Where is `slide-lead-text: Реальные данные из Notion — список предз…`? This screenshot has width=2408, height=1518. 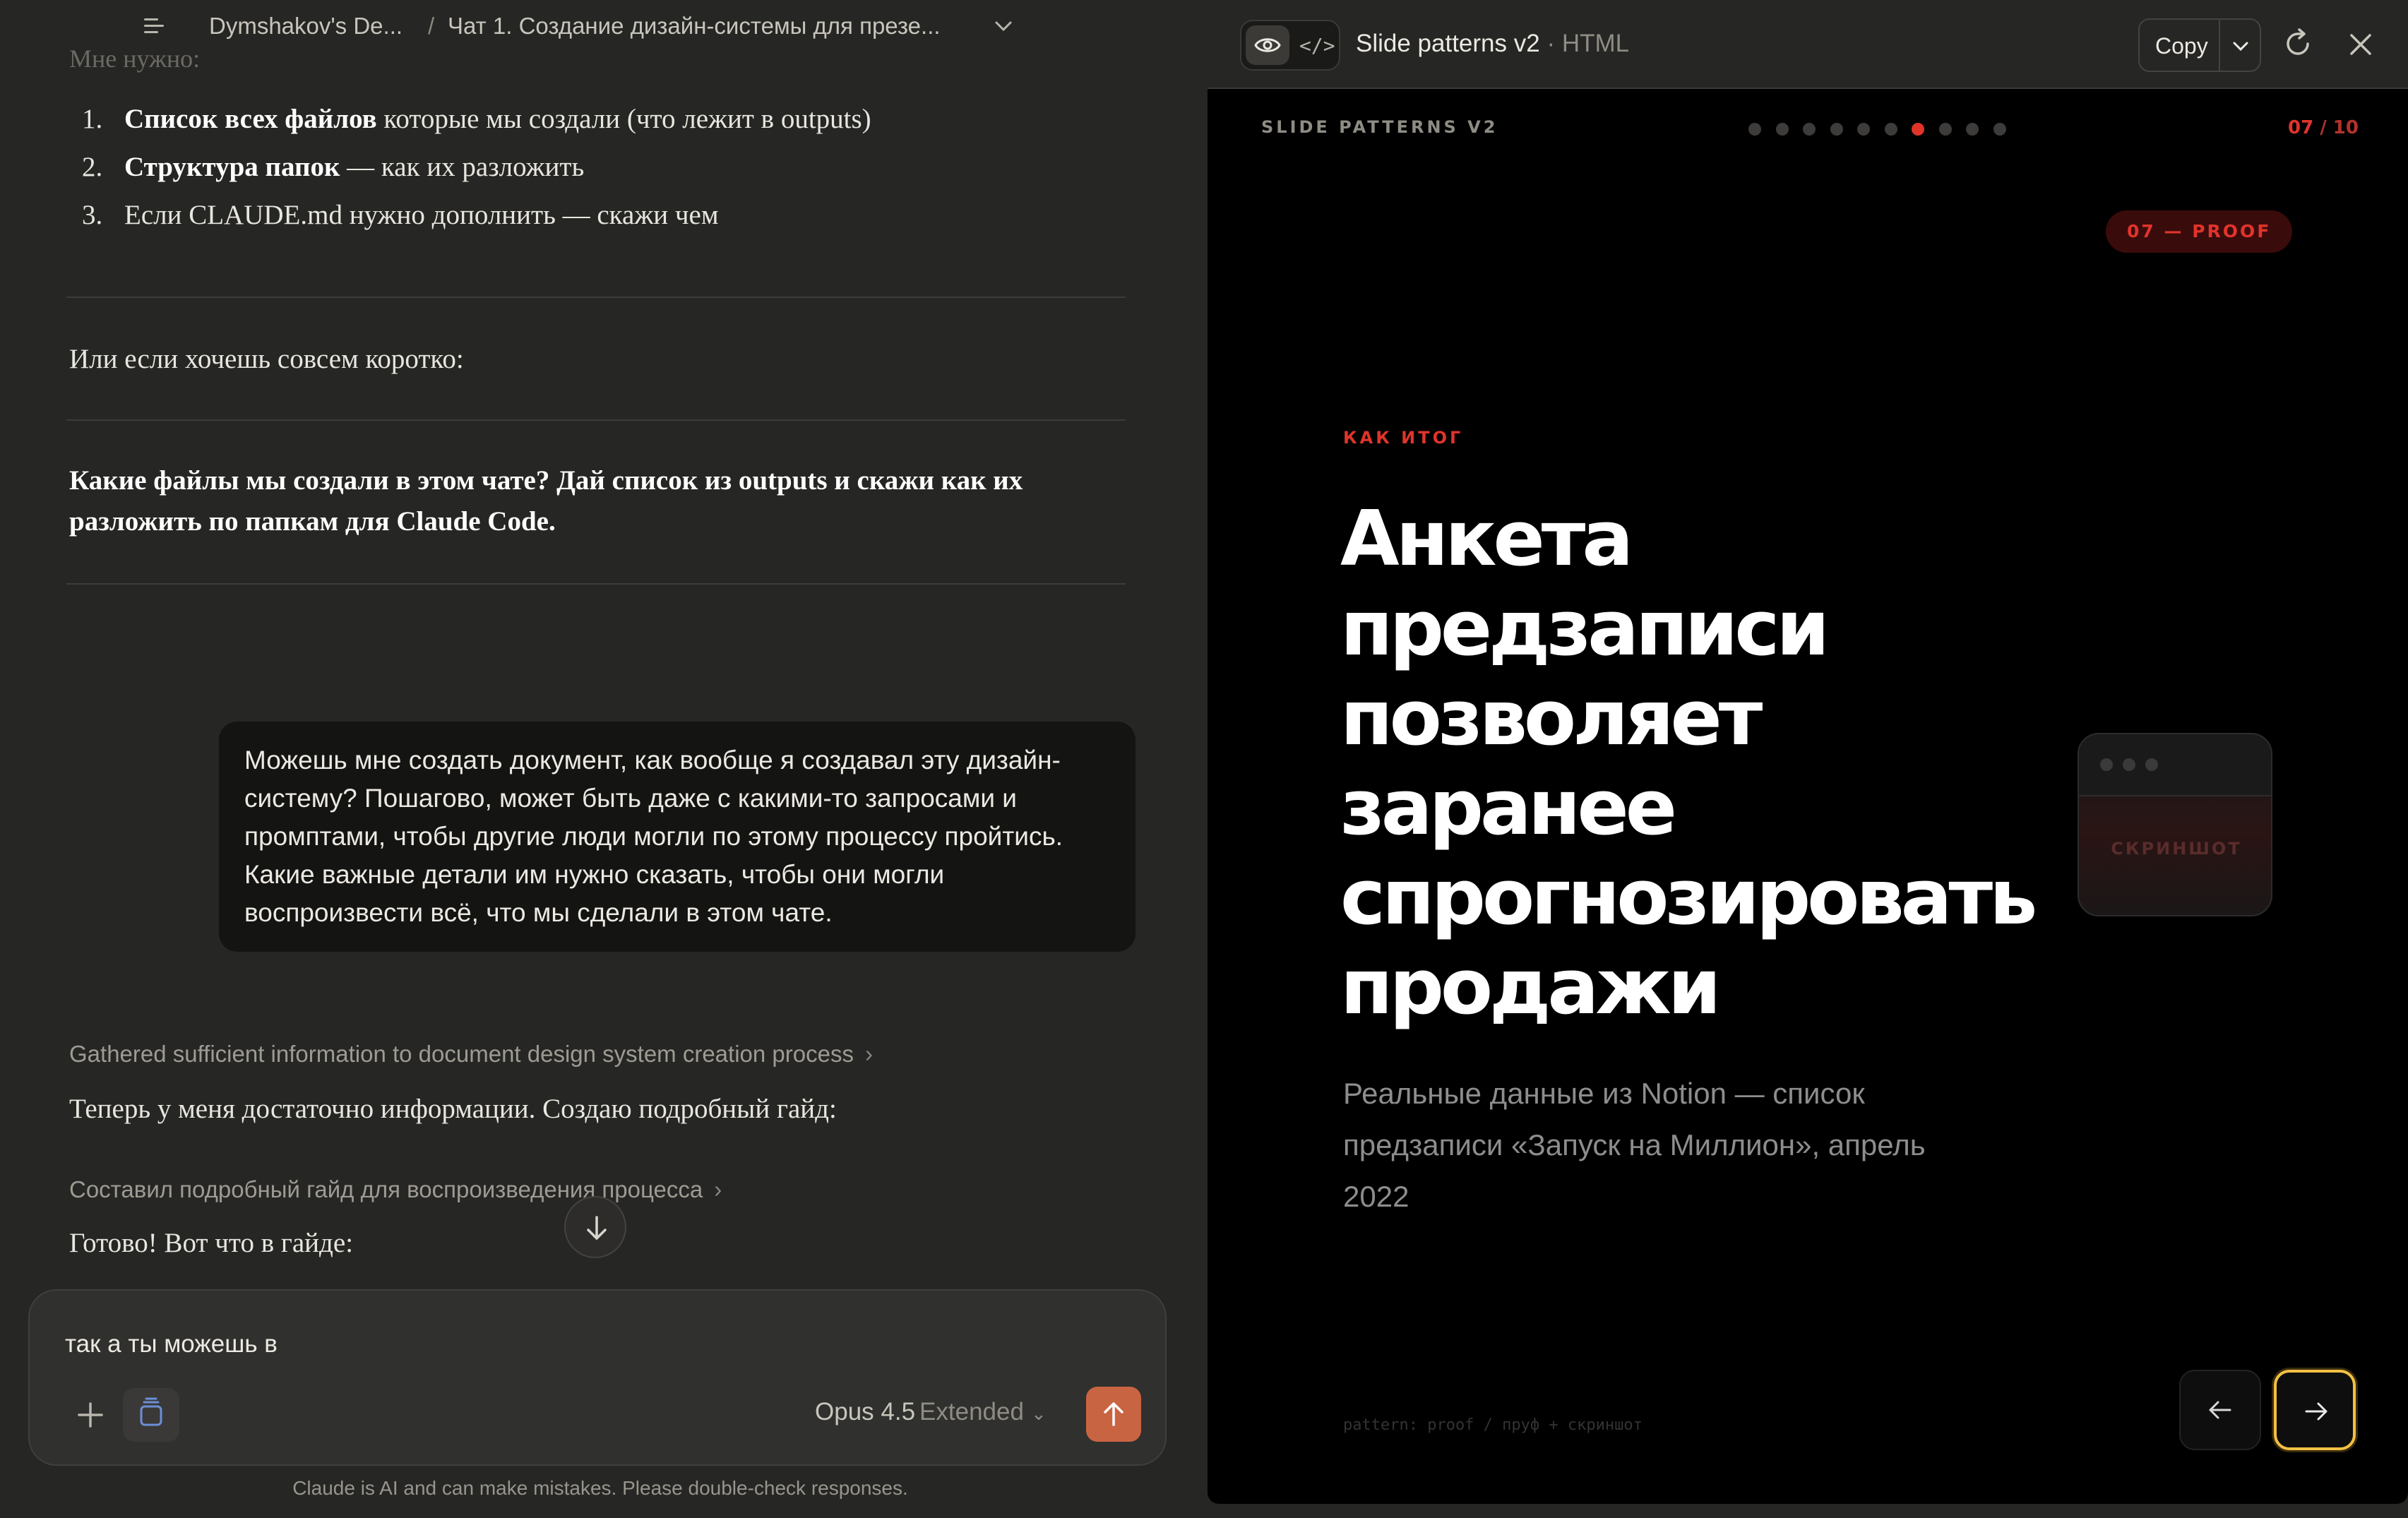 slide-lead-text: Реальные данные из Notion — список предз… is located at coordinates (1634, 1145).